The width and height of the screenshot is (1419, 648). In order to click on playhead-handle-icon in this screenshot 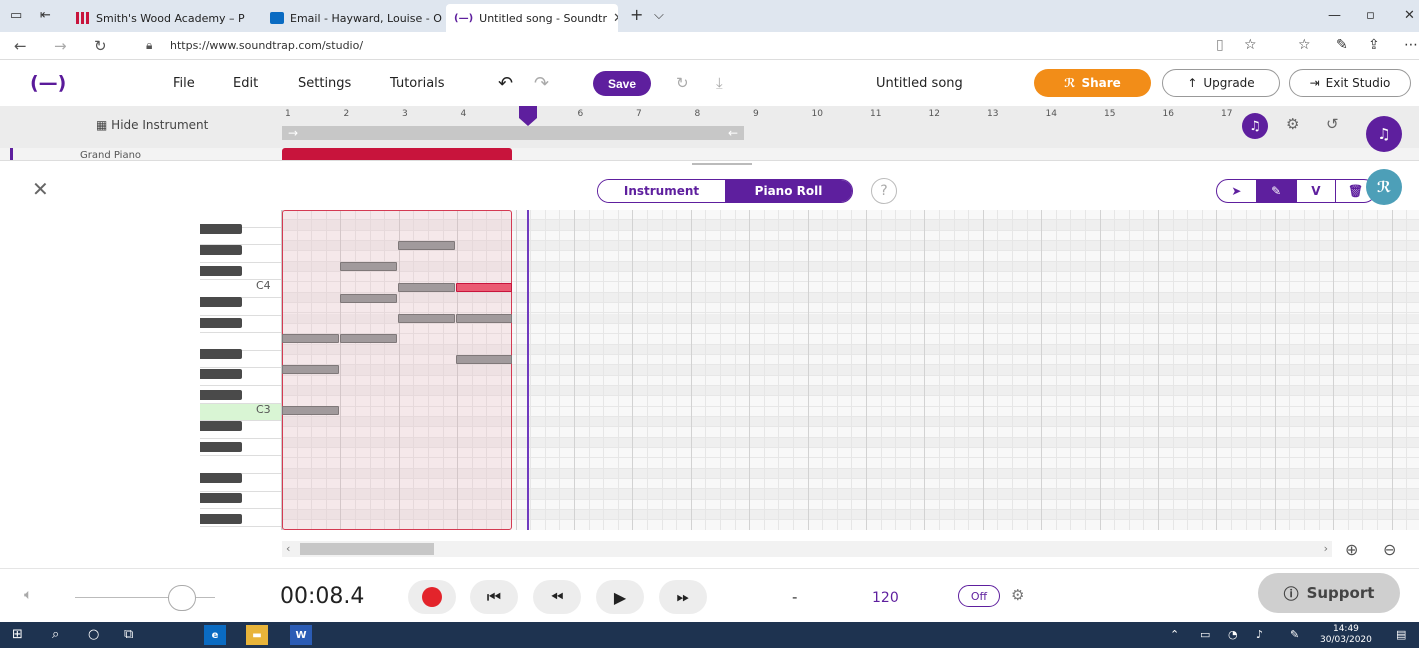, I will do `click(528, 116)`.